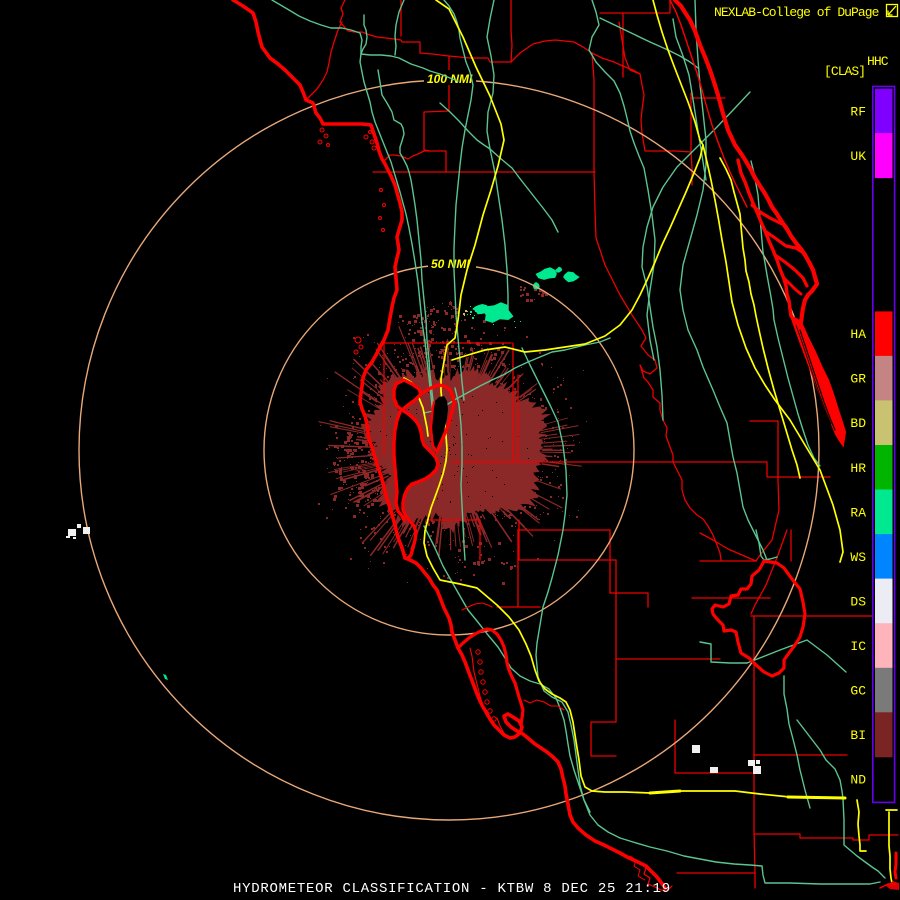 This screenshot has height=900, width=900. Describe the element at coordinates (858, 423) in the screenshot. I see `svg-text: BD` at that location.